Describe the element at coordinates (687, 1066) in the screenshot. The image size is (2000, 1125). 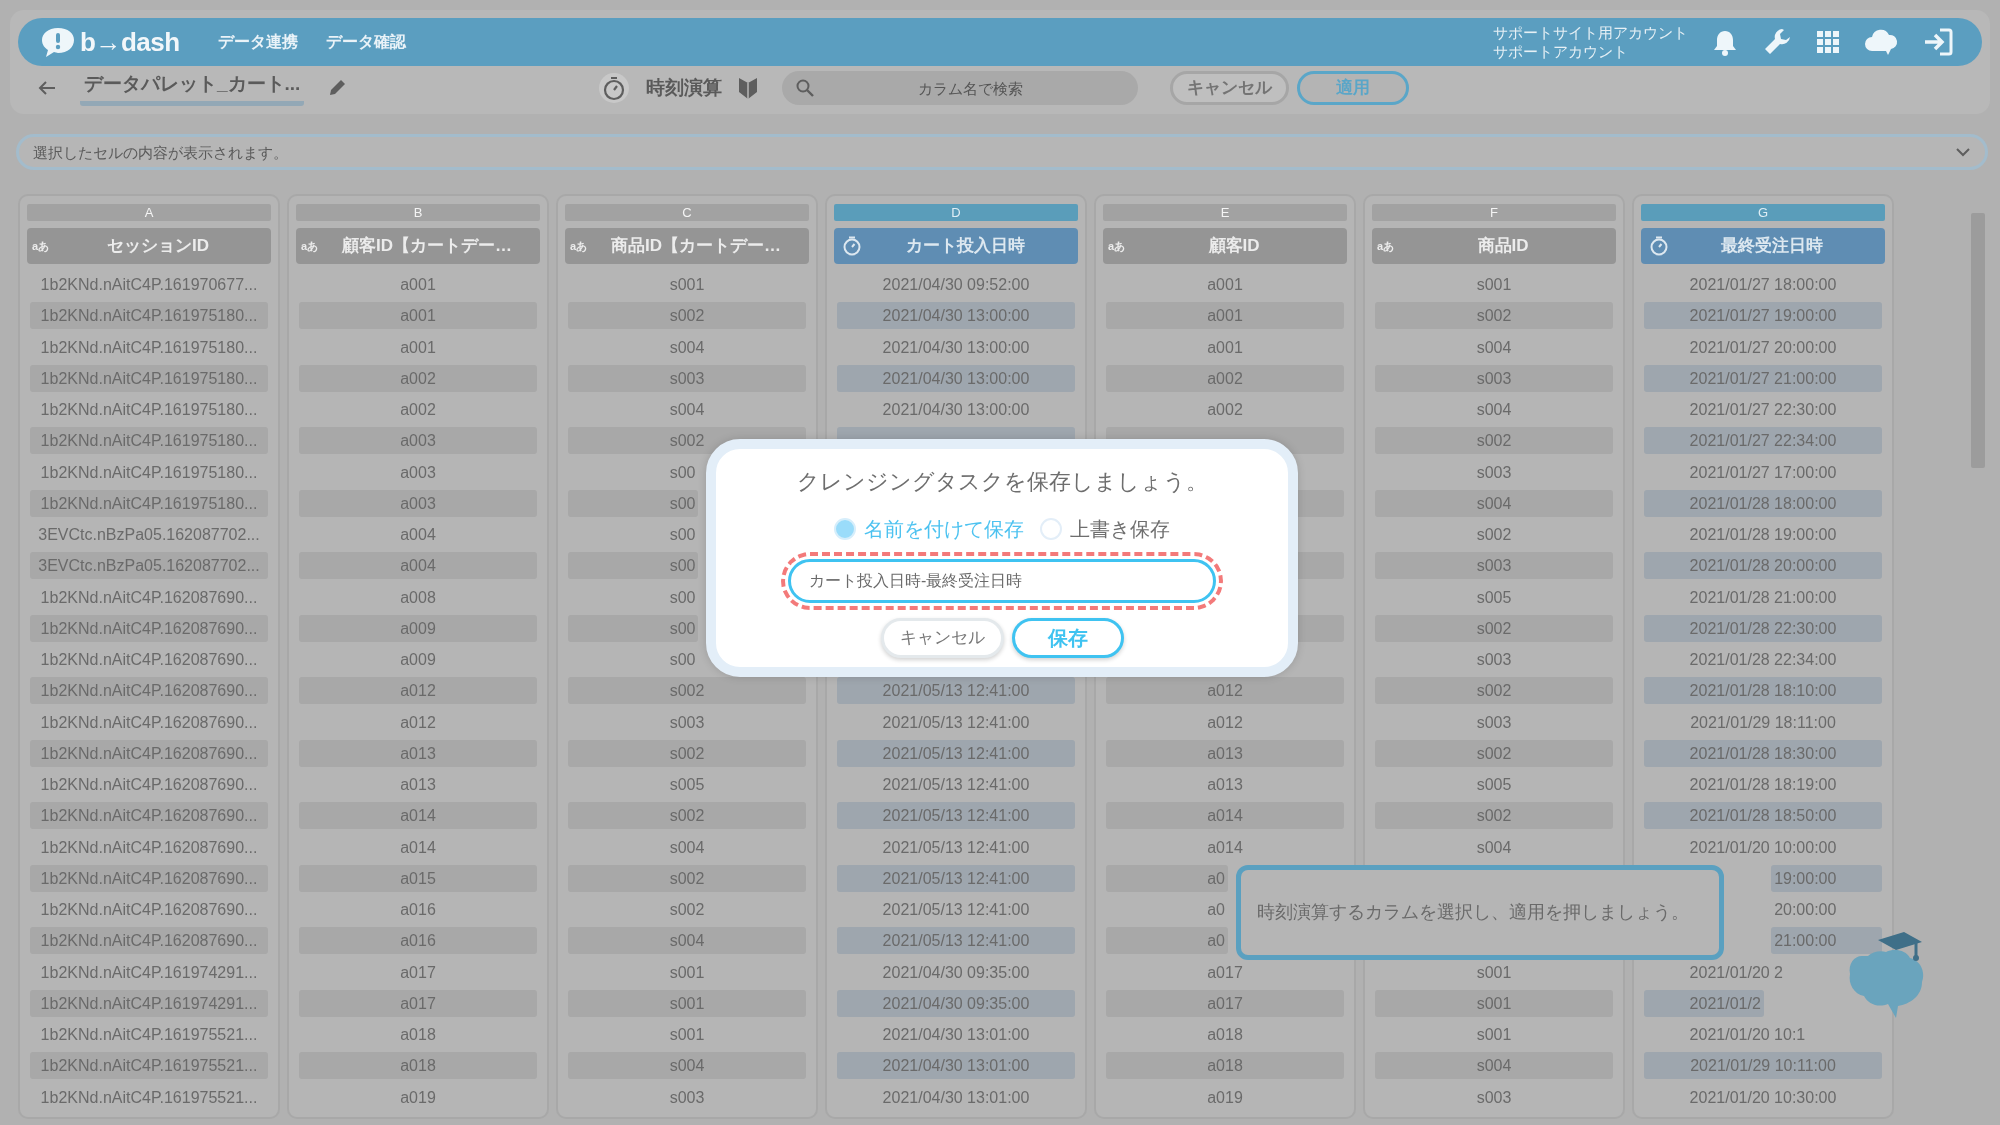
I see `table-cell: s004` at that location.